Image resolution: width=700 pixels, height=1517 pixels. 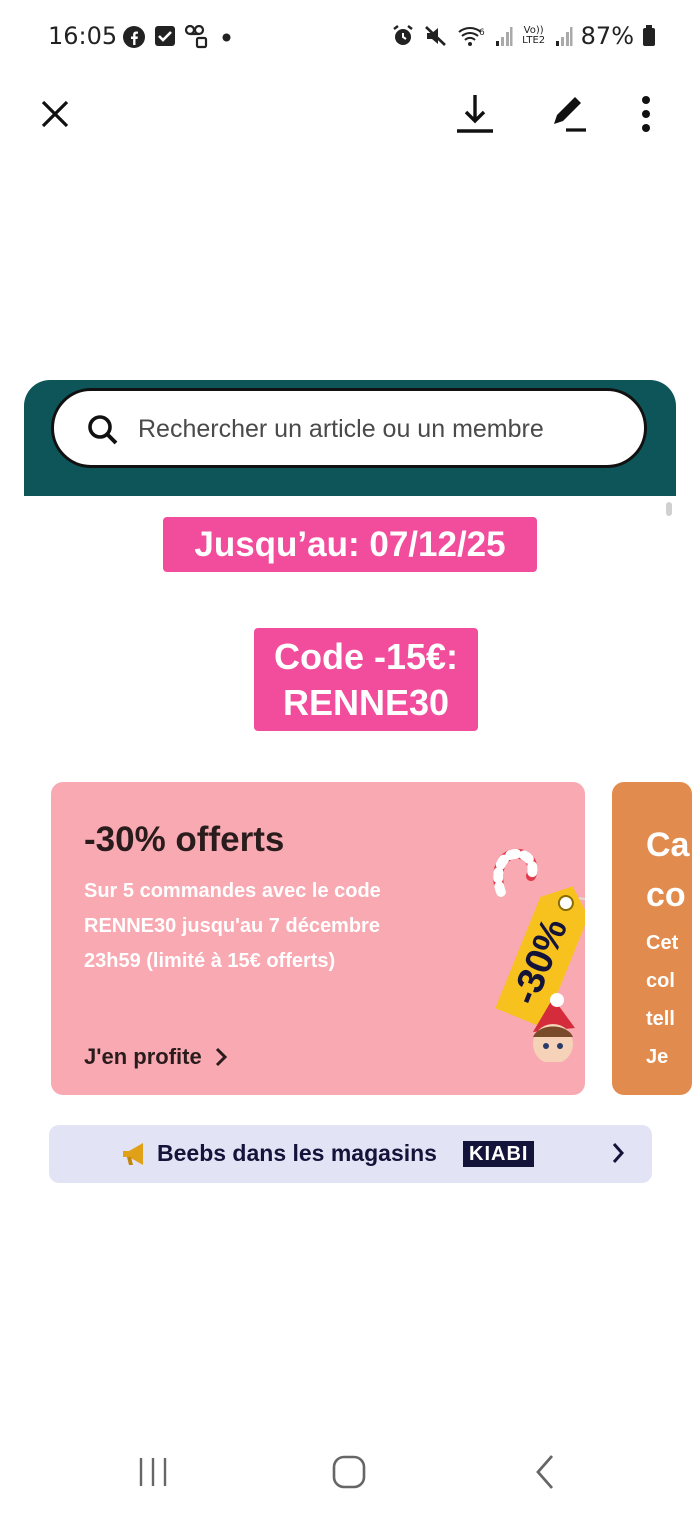 I want to click on app-header: Rechercher un article ou un membre, so click(x=350, y=438).